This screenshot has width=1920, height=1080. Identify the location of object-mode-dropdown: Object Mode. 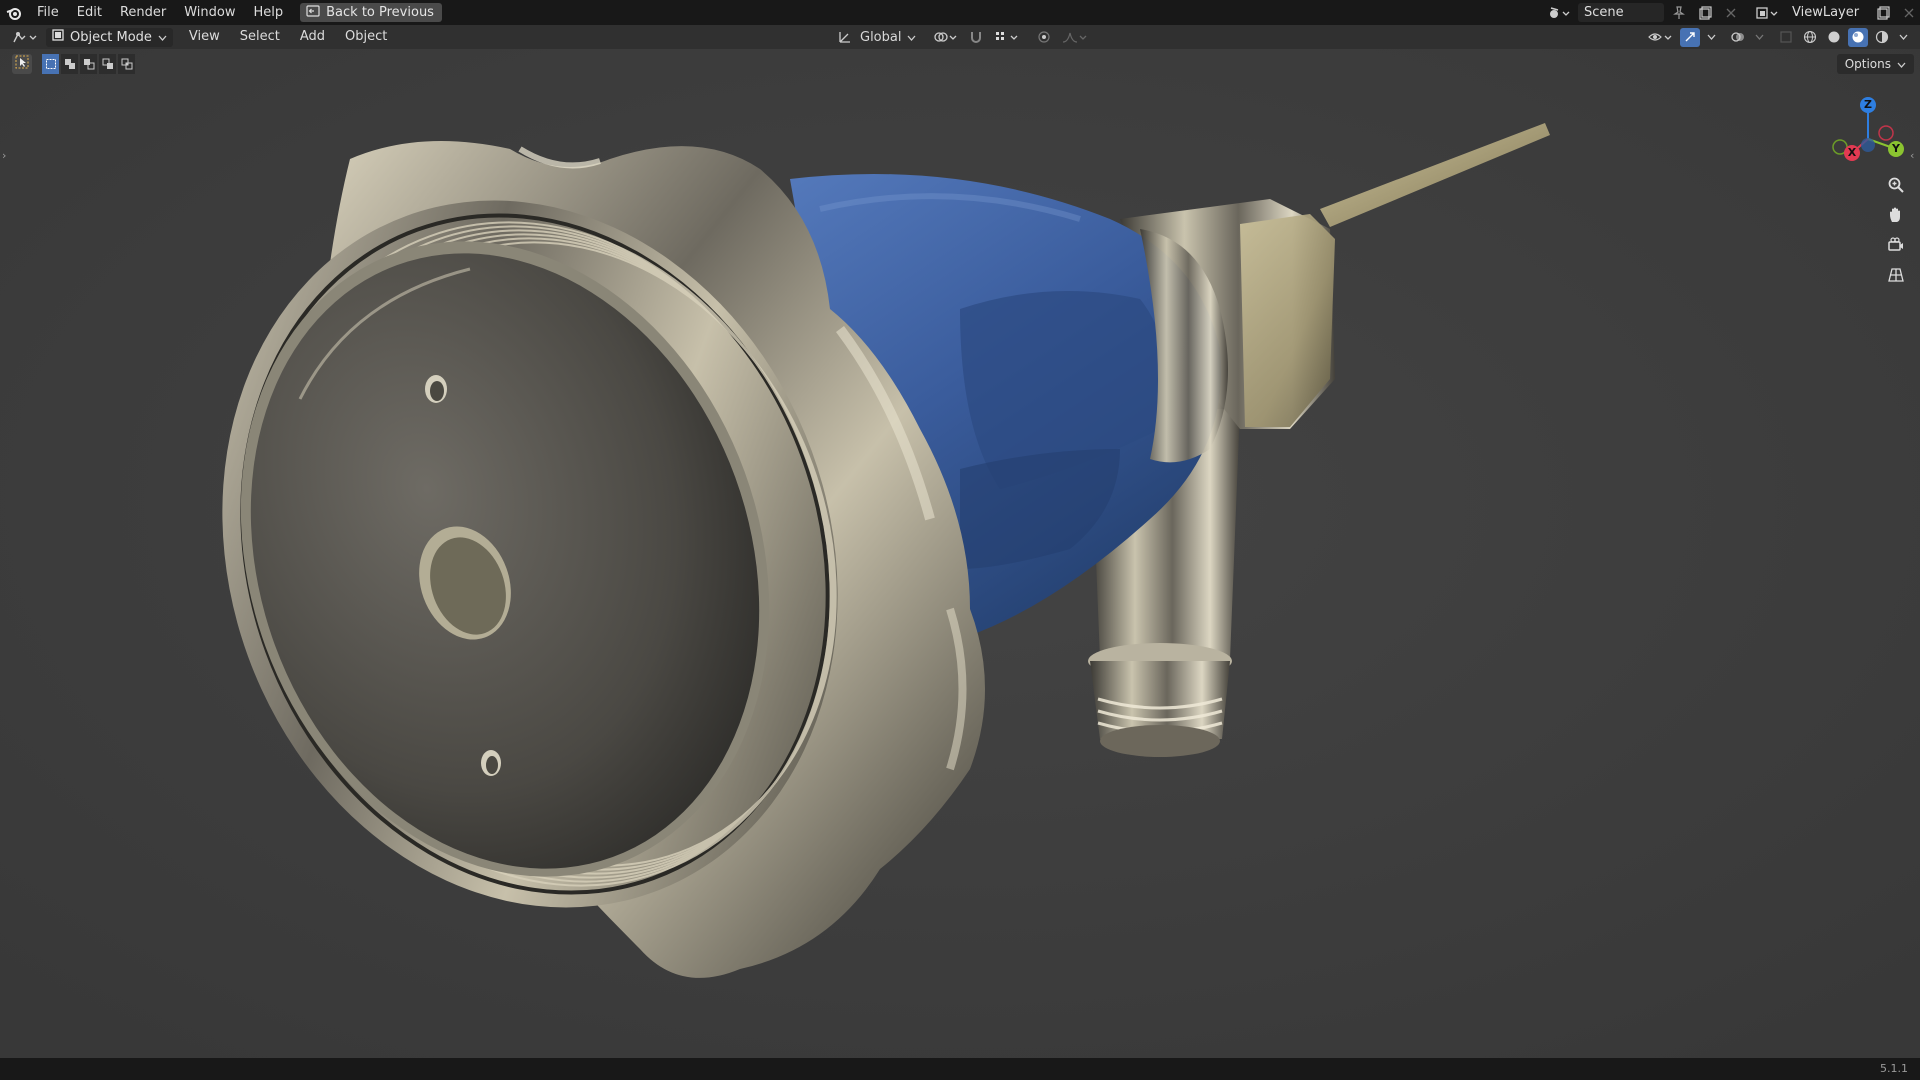
(109, 37).